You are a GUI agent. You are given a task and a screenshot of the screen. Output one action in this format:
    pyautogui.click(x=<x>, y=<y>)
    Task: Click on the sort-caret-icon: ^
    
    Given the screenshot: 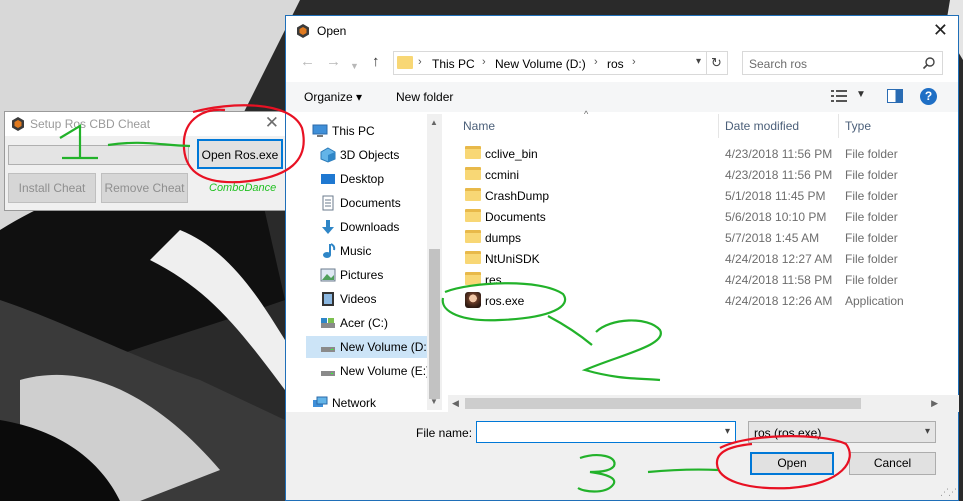 What is the action you would take?
    pyautogui.click(x=586, y=114)
    